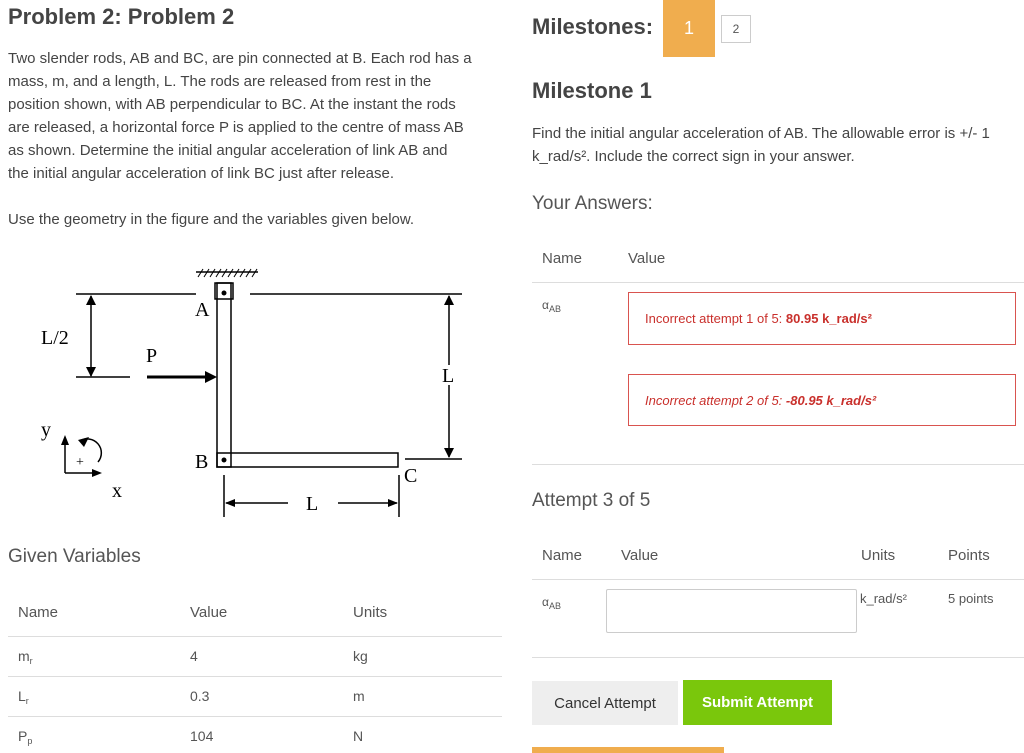  I want to click on variable-units: N, so click(358, 736).